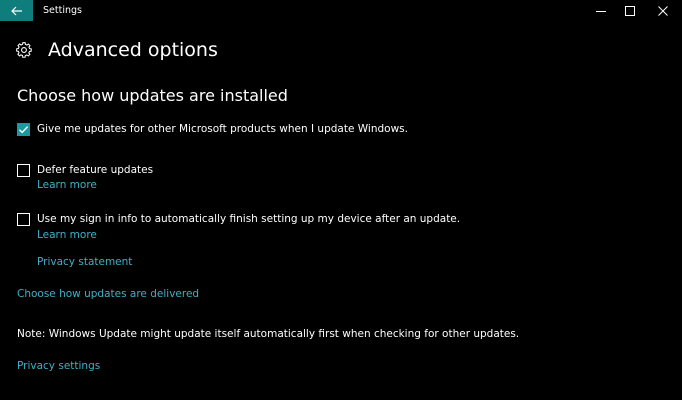 This screenshot has width=682, height=400. Describe the element at coordinates (23, 170) in the screenshot. I see `checkbox-defer-feature-updates` at that location.